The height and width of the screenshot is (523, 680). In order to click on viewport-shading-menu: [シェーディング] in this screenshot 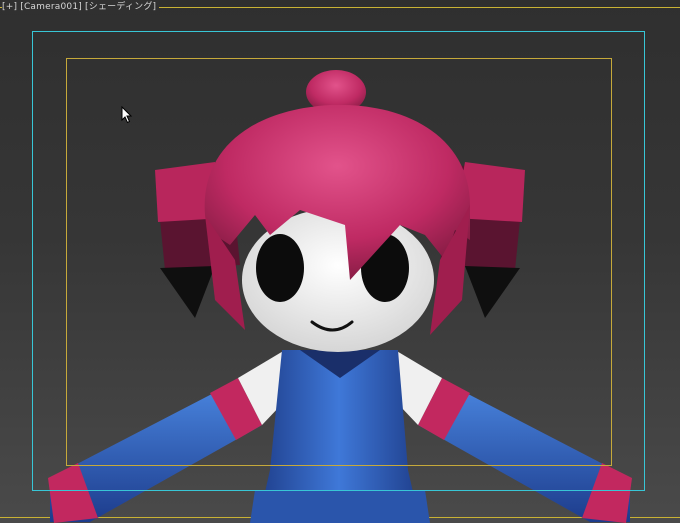, I will do `click(120, 7)`.